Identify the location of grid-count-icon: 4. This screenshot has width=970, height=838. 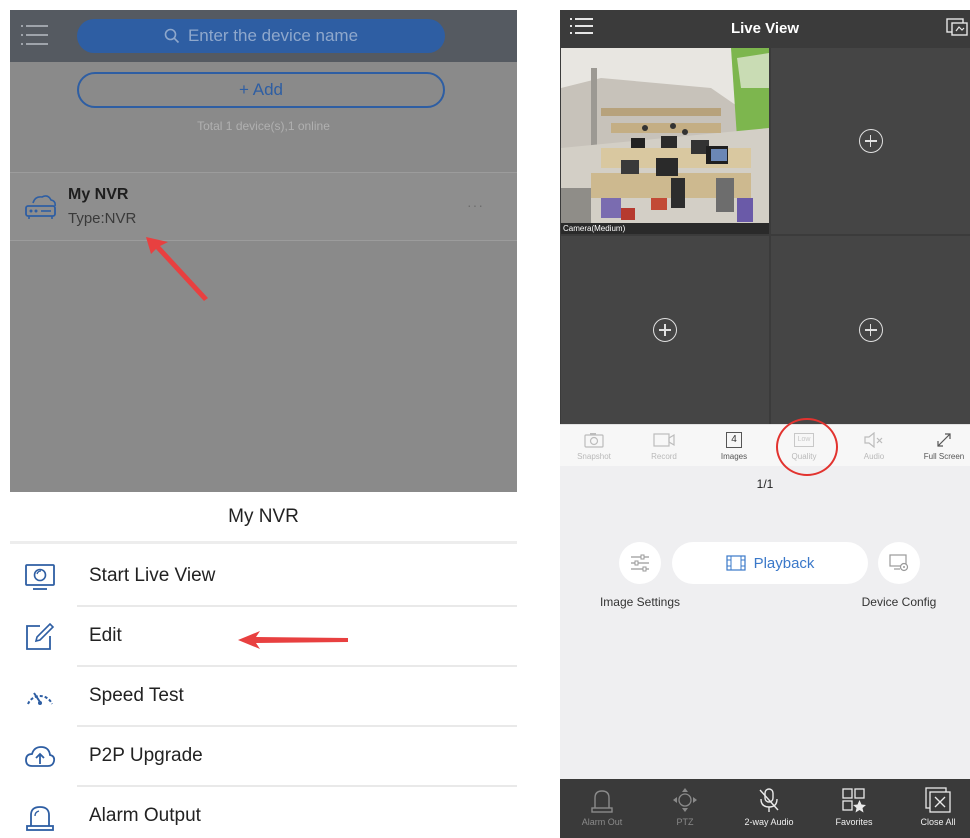
(734, 440).